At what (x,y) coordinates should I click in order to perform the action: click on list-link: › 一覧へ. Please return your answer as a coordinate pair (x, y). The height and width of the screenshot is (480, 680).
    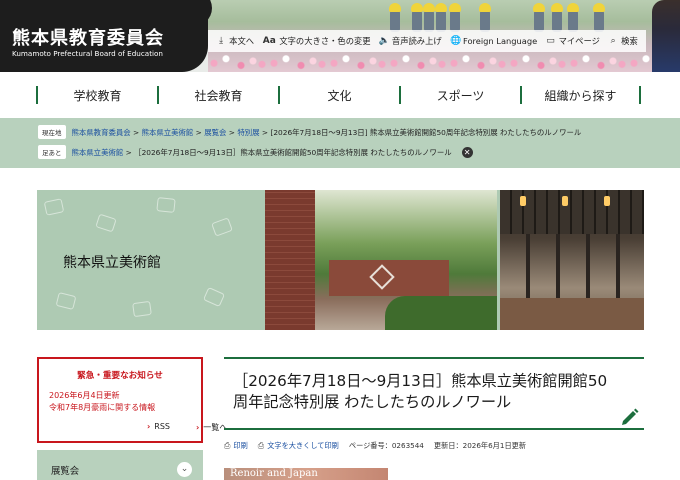
    Looking at the image, I should click on (211, 427).